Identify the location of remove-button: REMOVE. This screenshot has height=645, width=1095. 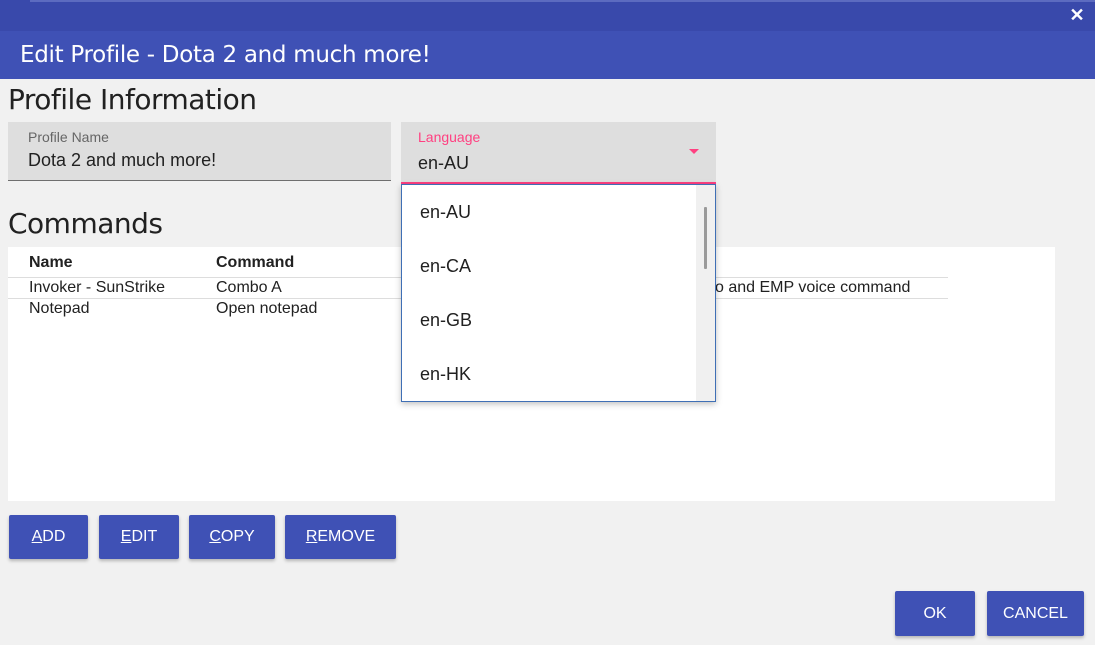
(340, 537).